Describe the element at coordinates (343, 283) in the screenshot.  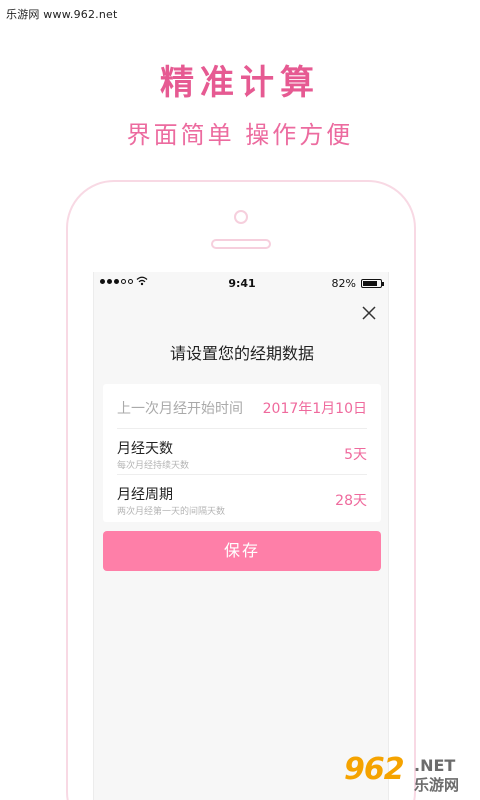
I see `battery-percent: 82%` at that location.